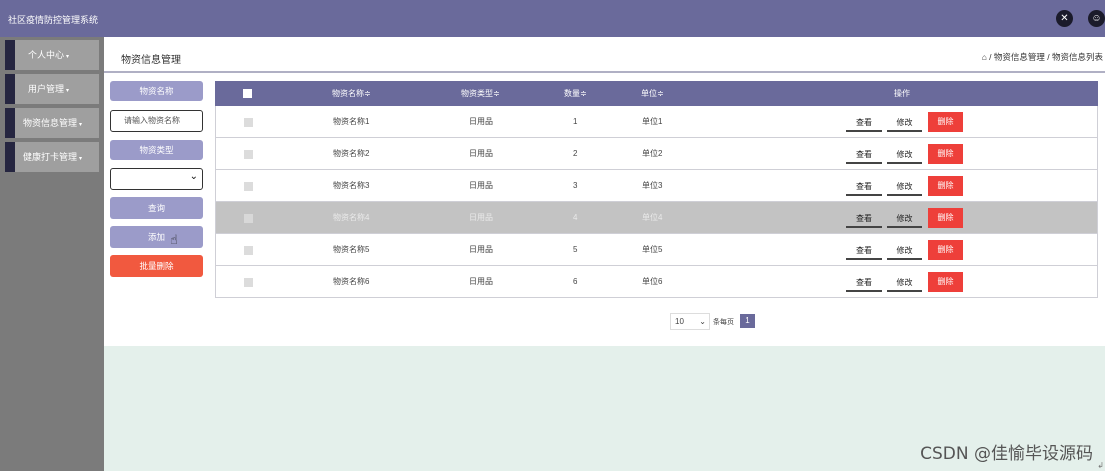 The width and height of the screenshot is (1105, 471). Describe the element at coordinates (156, 121) in the screenshot. I see `name-search-input: 请输入物资名称` at that location.